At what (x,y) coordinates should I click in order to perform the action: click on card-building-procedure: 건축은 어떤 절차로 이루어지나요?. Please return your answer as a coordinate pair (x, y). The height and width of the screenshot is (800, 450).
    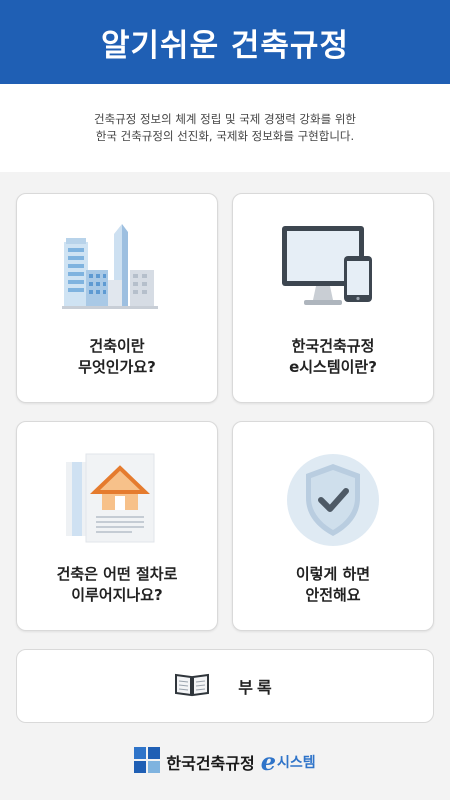
    Looking at the image, I should click on (117, 526).